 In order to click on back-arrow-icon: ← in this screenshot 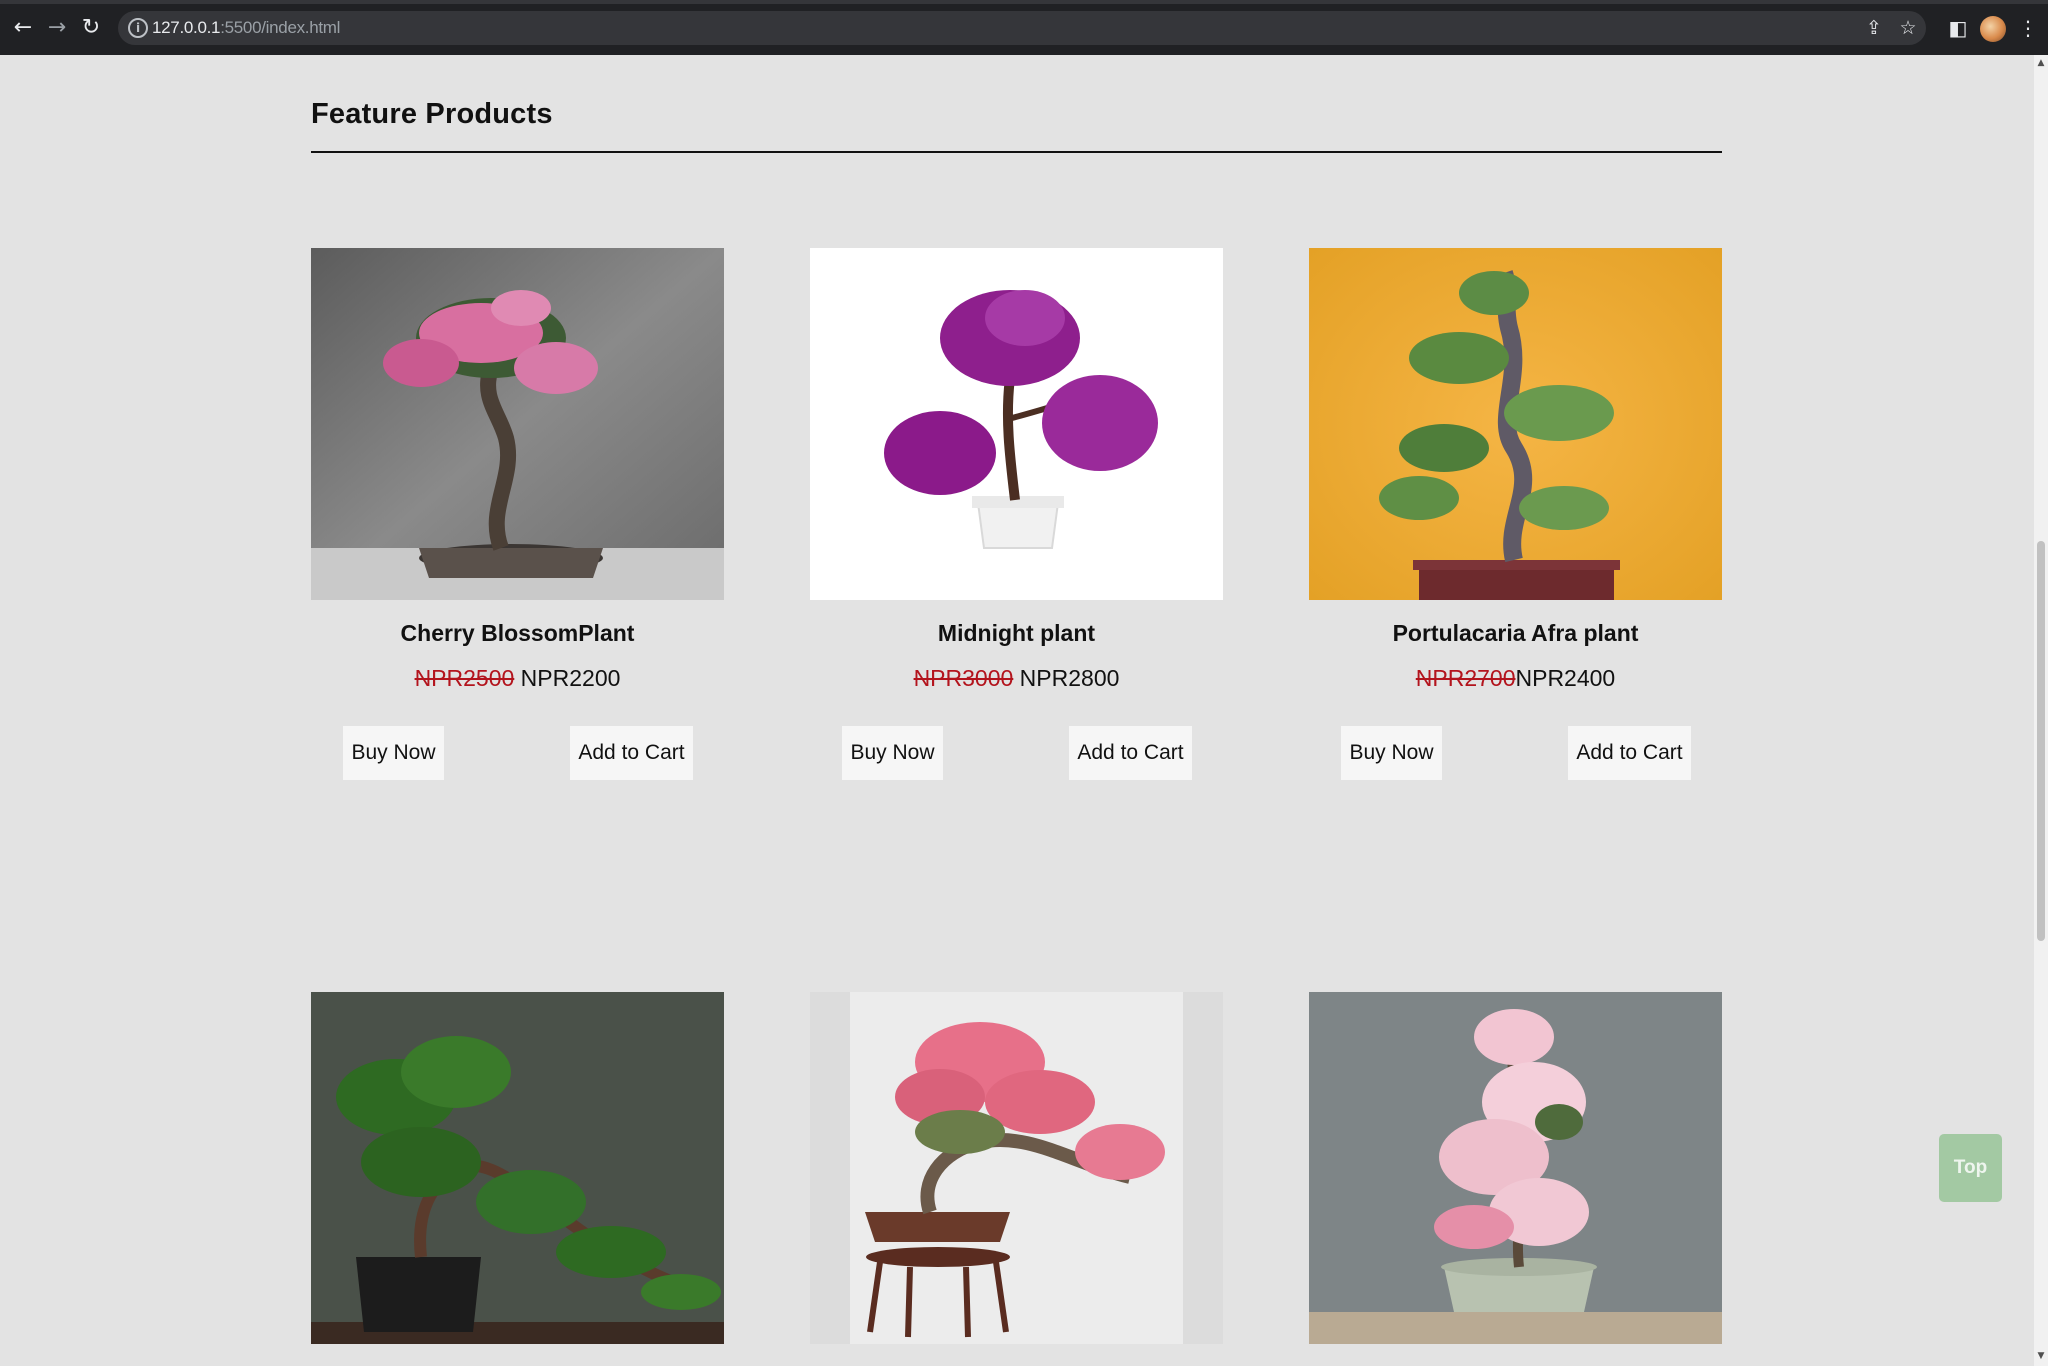, I will do `click(23, 28)`.